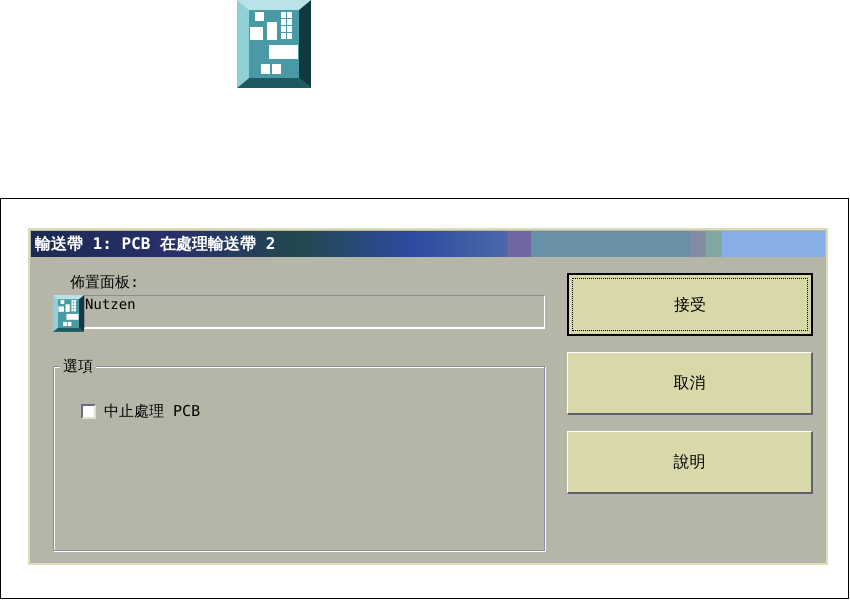  I want to click on layout-panel-label: 佈置面板:, so click(104, 282).